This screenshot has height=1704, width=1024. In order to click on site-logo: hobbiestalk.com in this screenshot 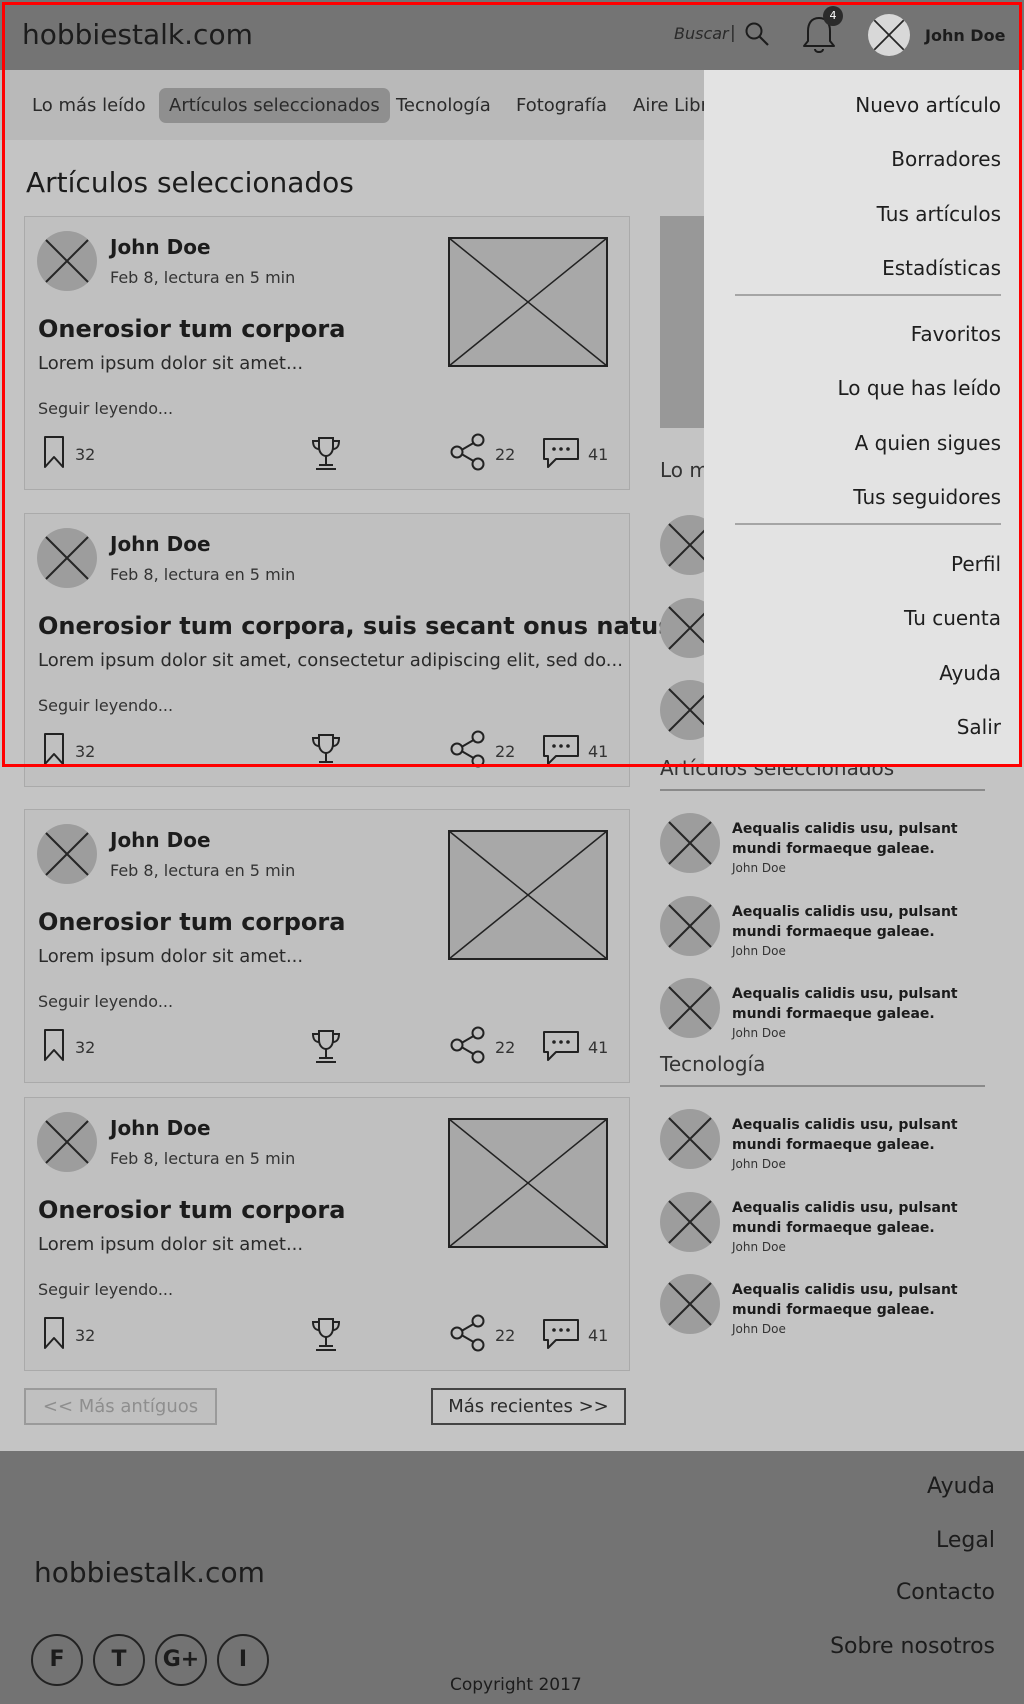, I will do `click(137, 34)`.